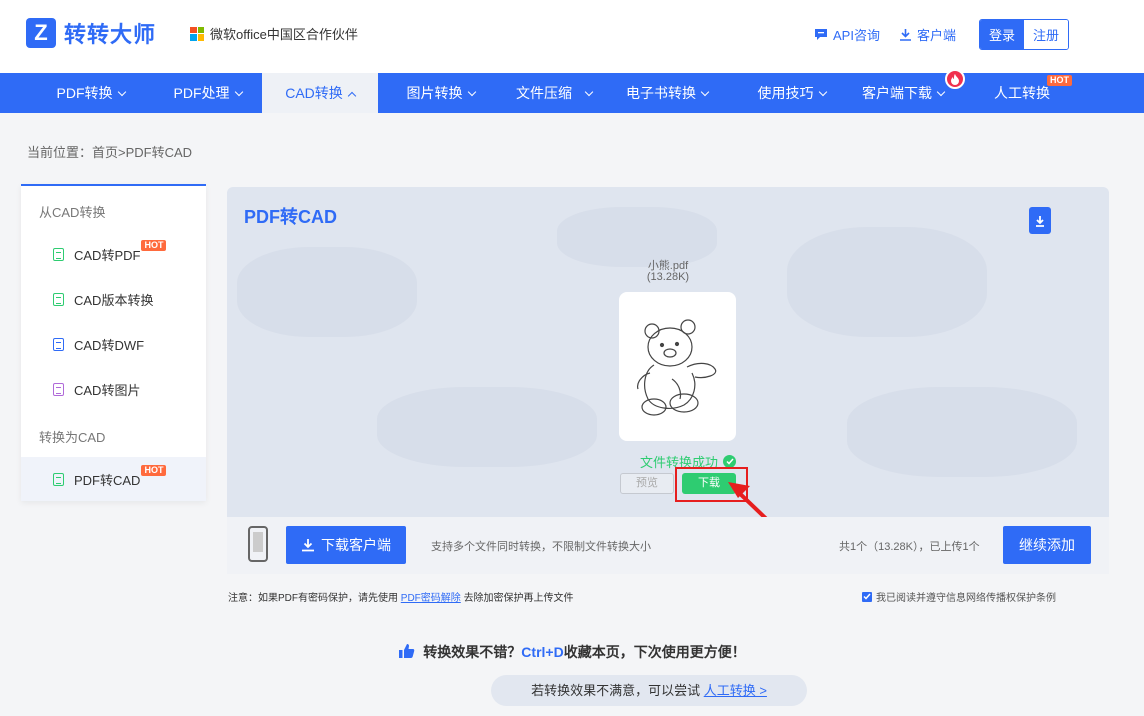 The height and width of the screenshot is (716, 1144). I want to click on register-button: 注册, so click(1046, 34).